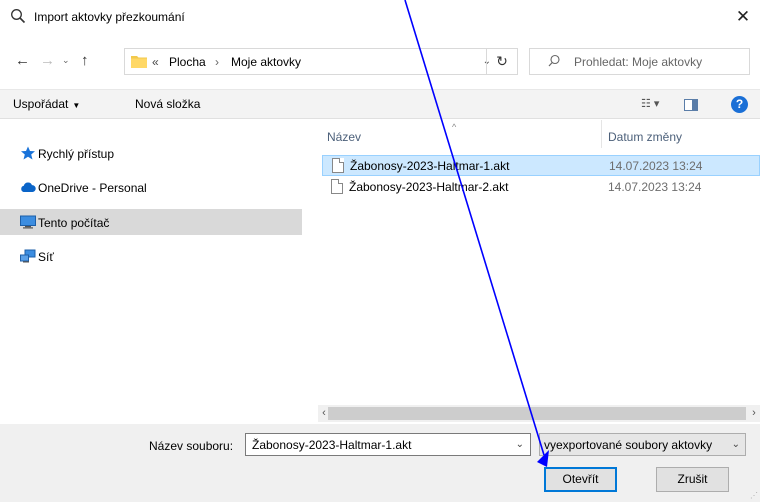 The height and width of the screenshot is (502, 760). Describe the element at coordinates (601, 134) in the screenshot. I see `column-divider` at that location.